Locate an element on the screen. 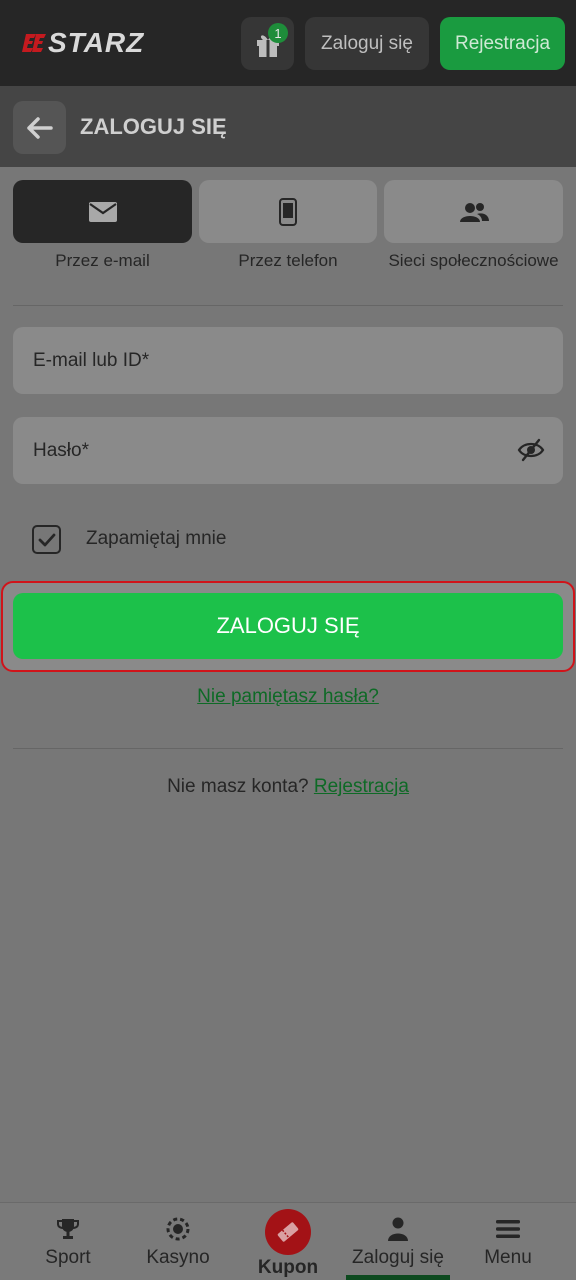 This screenshot has width=576, height=1280. nav-item-login: Zaloguj się is located at coordinates (398, 1241).